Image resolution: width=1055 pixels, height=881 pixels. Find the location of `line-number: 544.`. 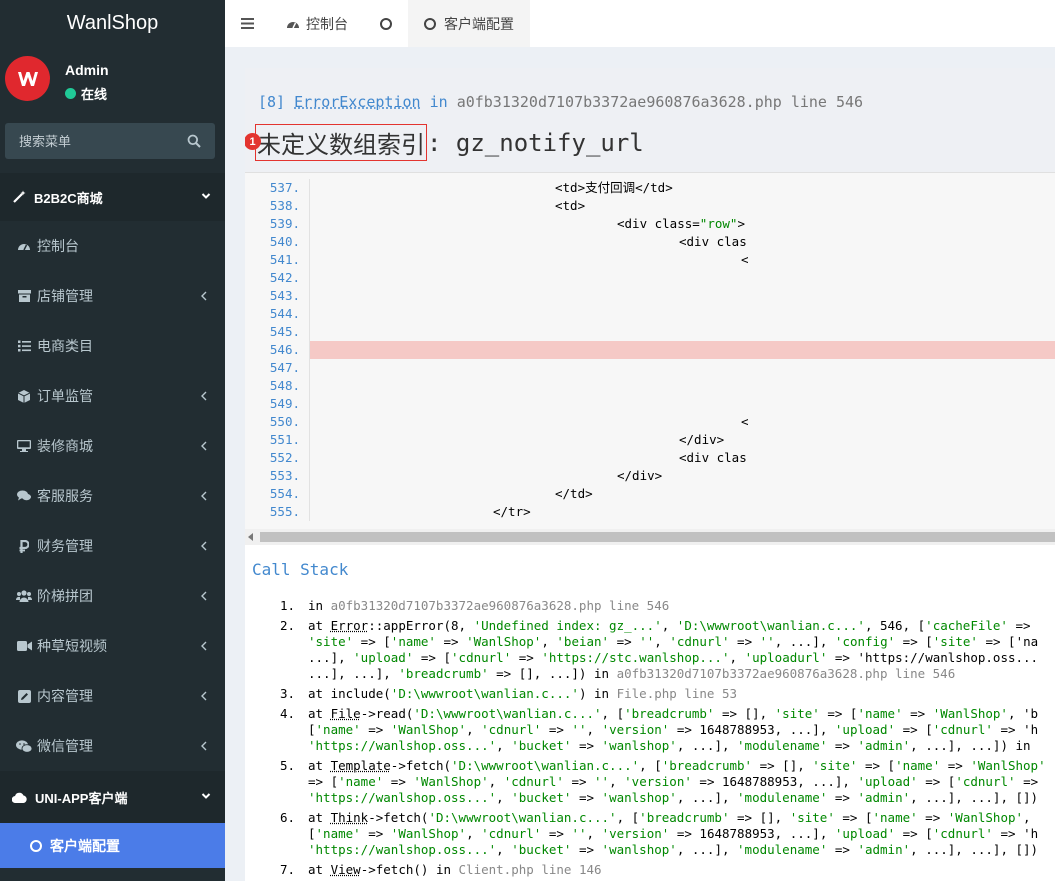

line-number: 544. is located at coordinates (284, 313).